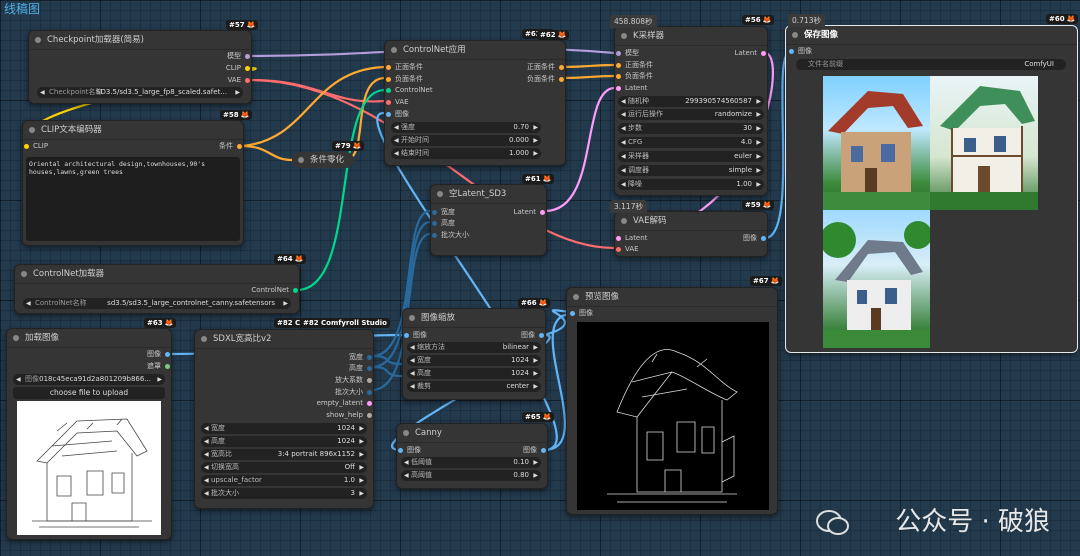 Image resolution: width=1080 pixels, height=556 pixels. I want to click on node-header: 保存图像, so click(931, 35).